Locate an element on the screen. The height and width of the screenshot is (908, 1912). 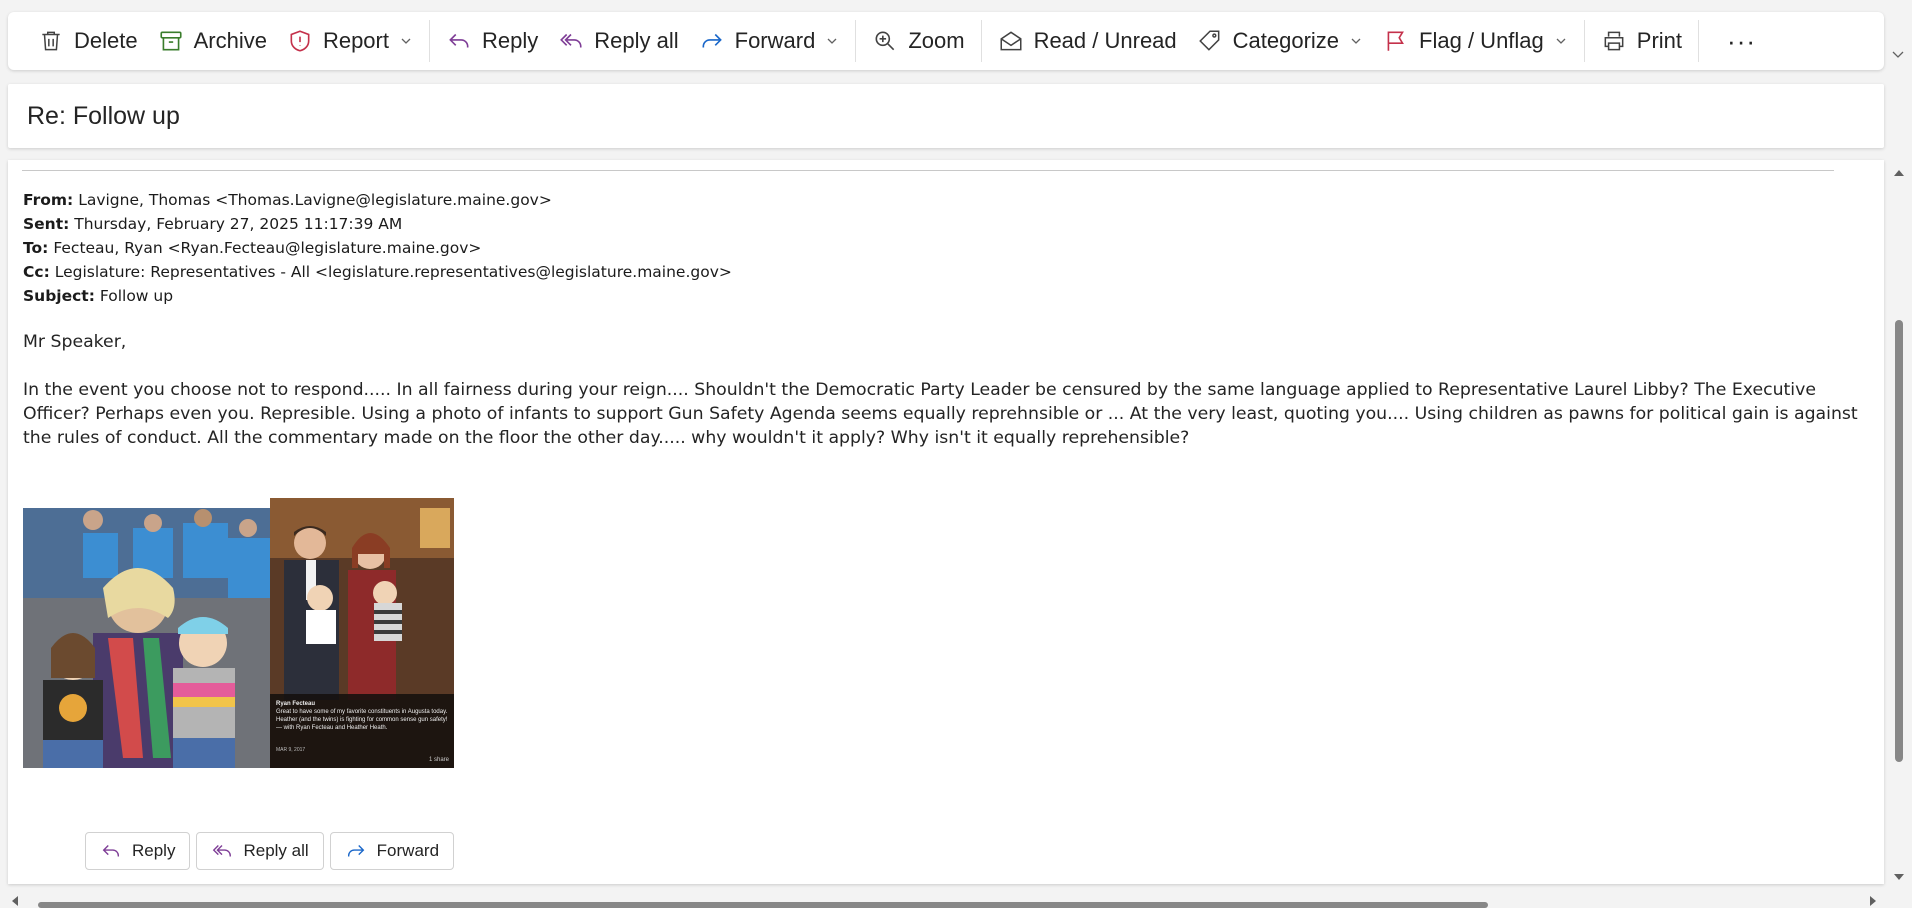
delete-label: Delete is located at coordinates (106, 40).